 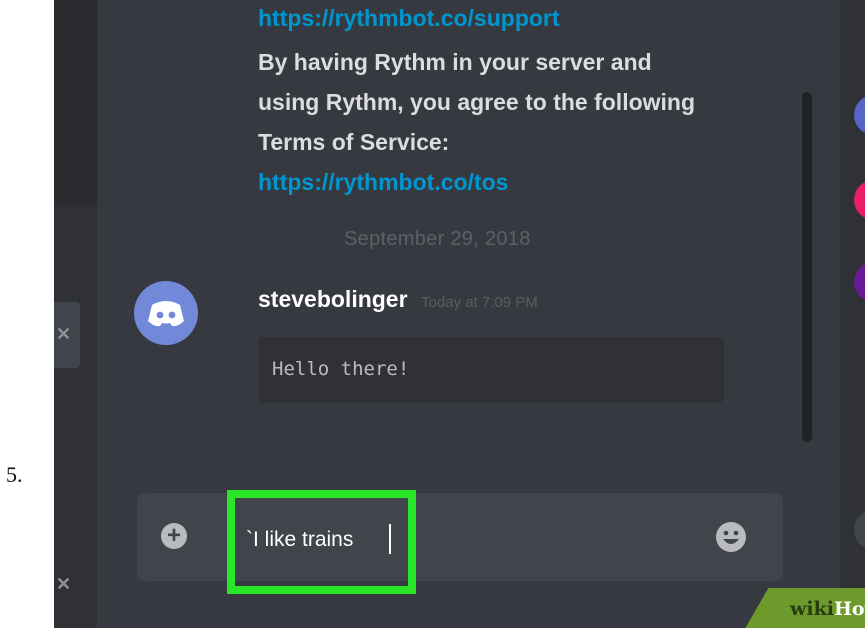 I want to click on avatar, so click(x=166, y=313).